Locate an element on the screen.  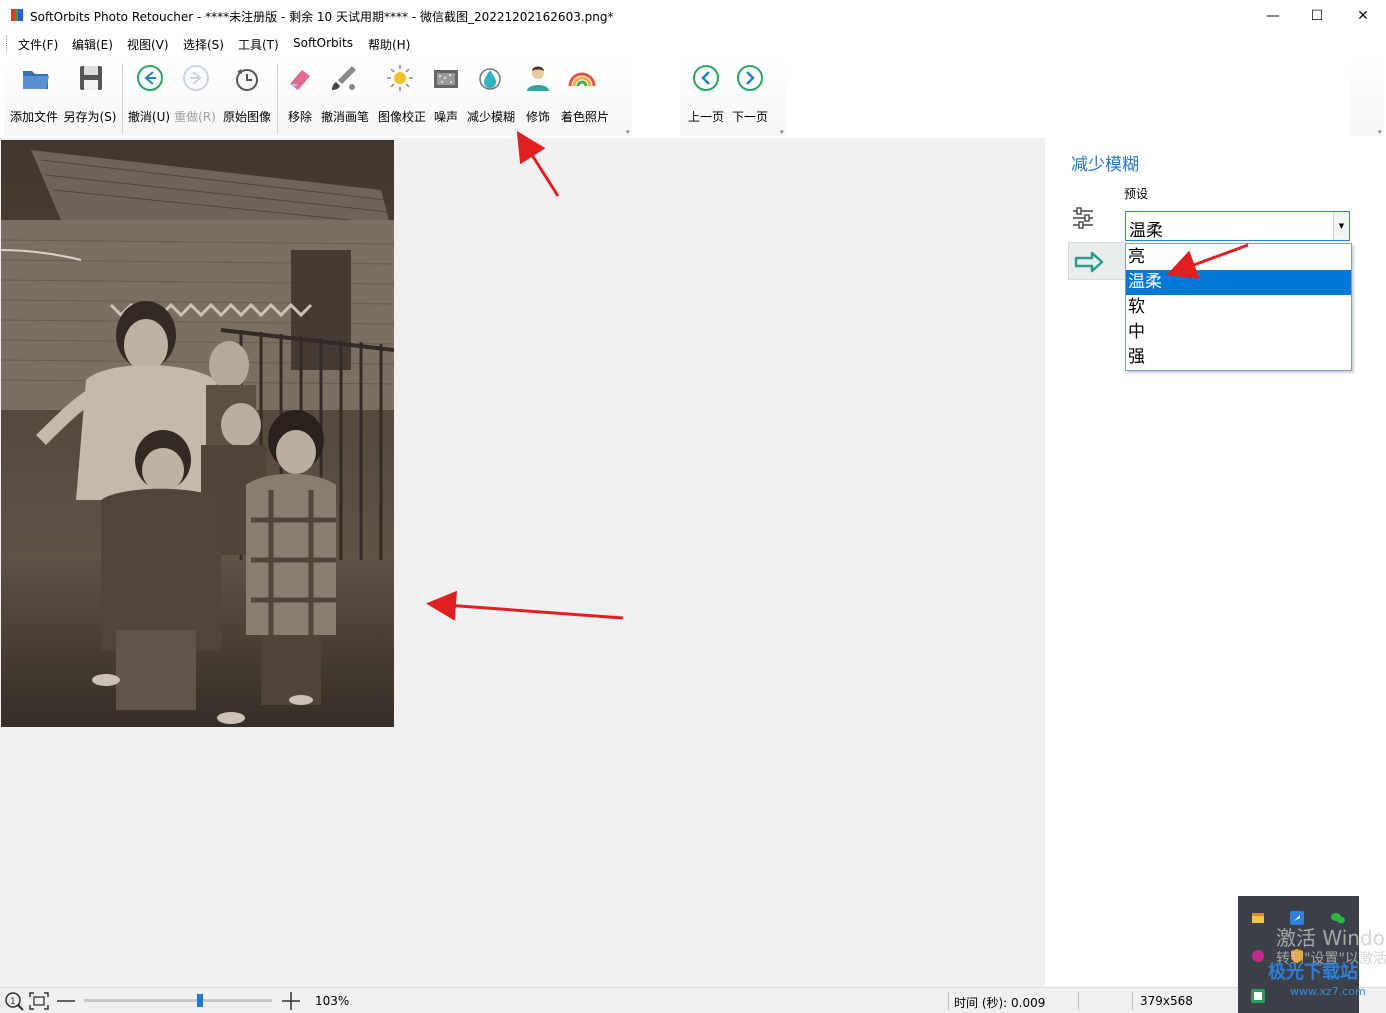
activation-watermark: 激活 Windo is located at coordinates (1330, 938).